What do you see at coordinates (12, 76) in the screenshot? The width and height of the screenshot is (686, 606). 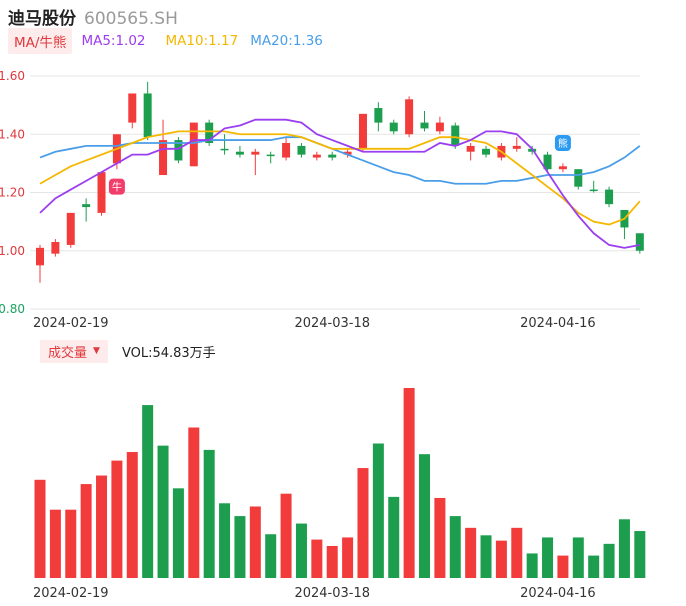 I see `y-tick-label: 1.60` at bounding box center [12, 76].